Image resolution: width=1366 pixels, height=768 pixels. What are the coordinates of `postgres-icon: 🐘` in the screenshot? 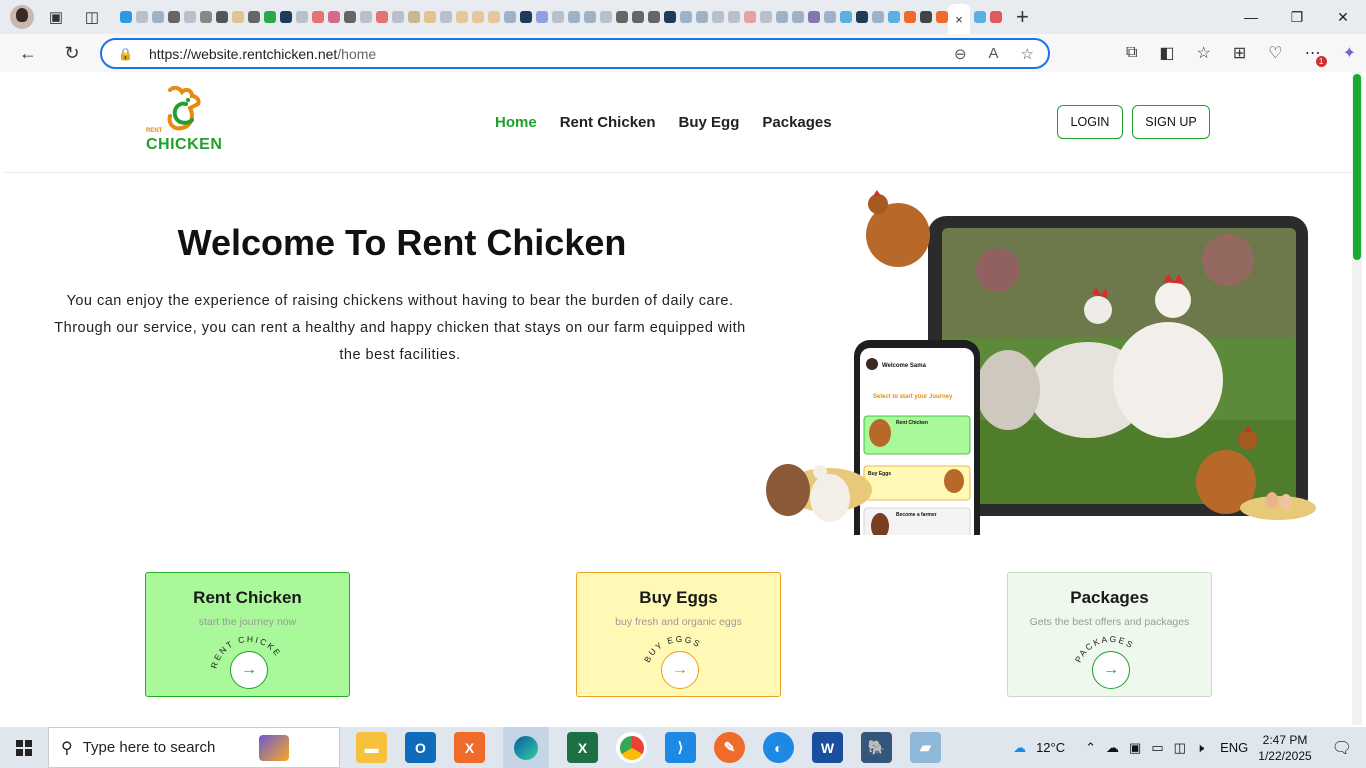 It's located at (876, 747).